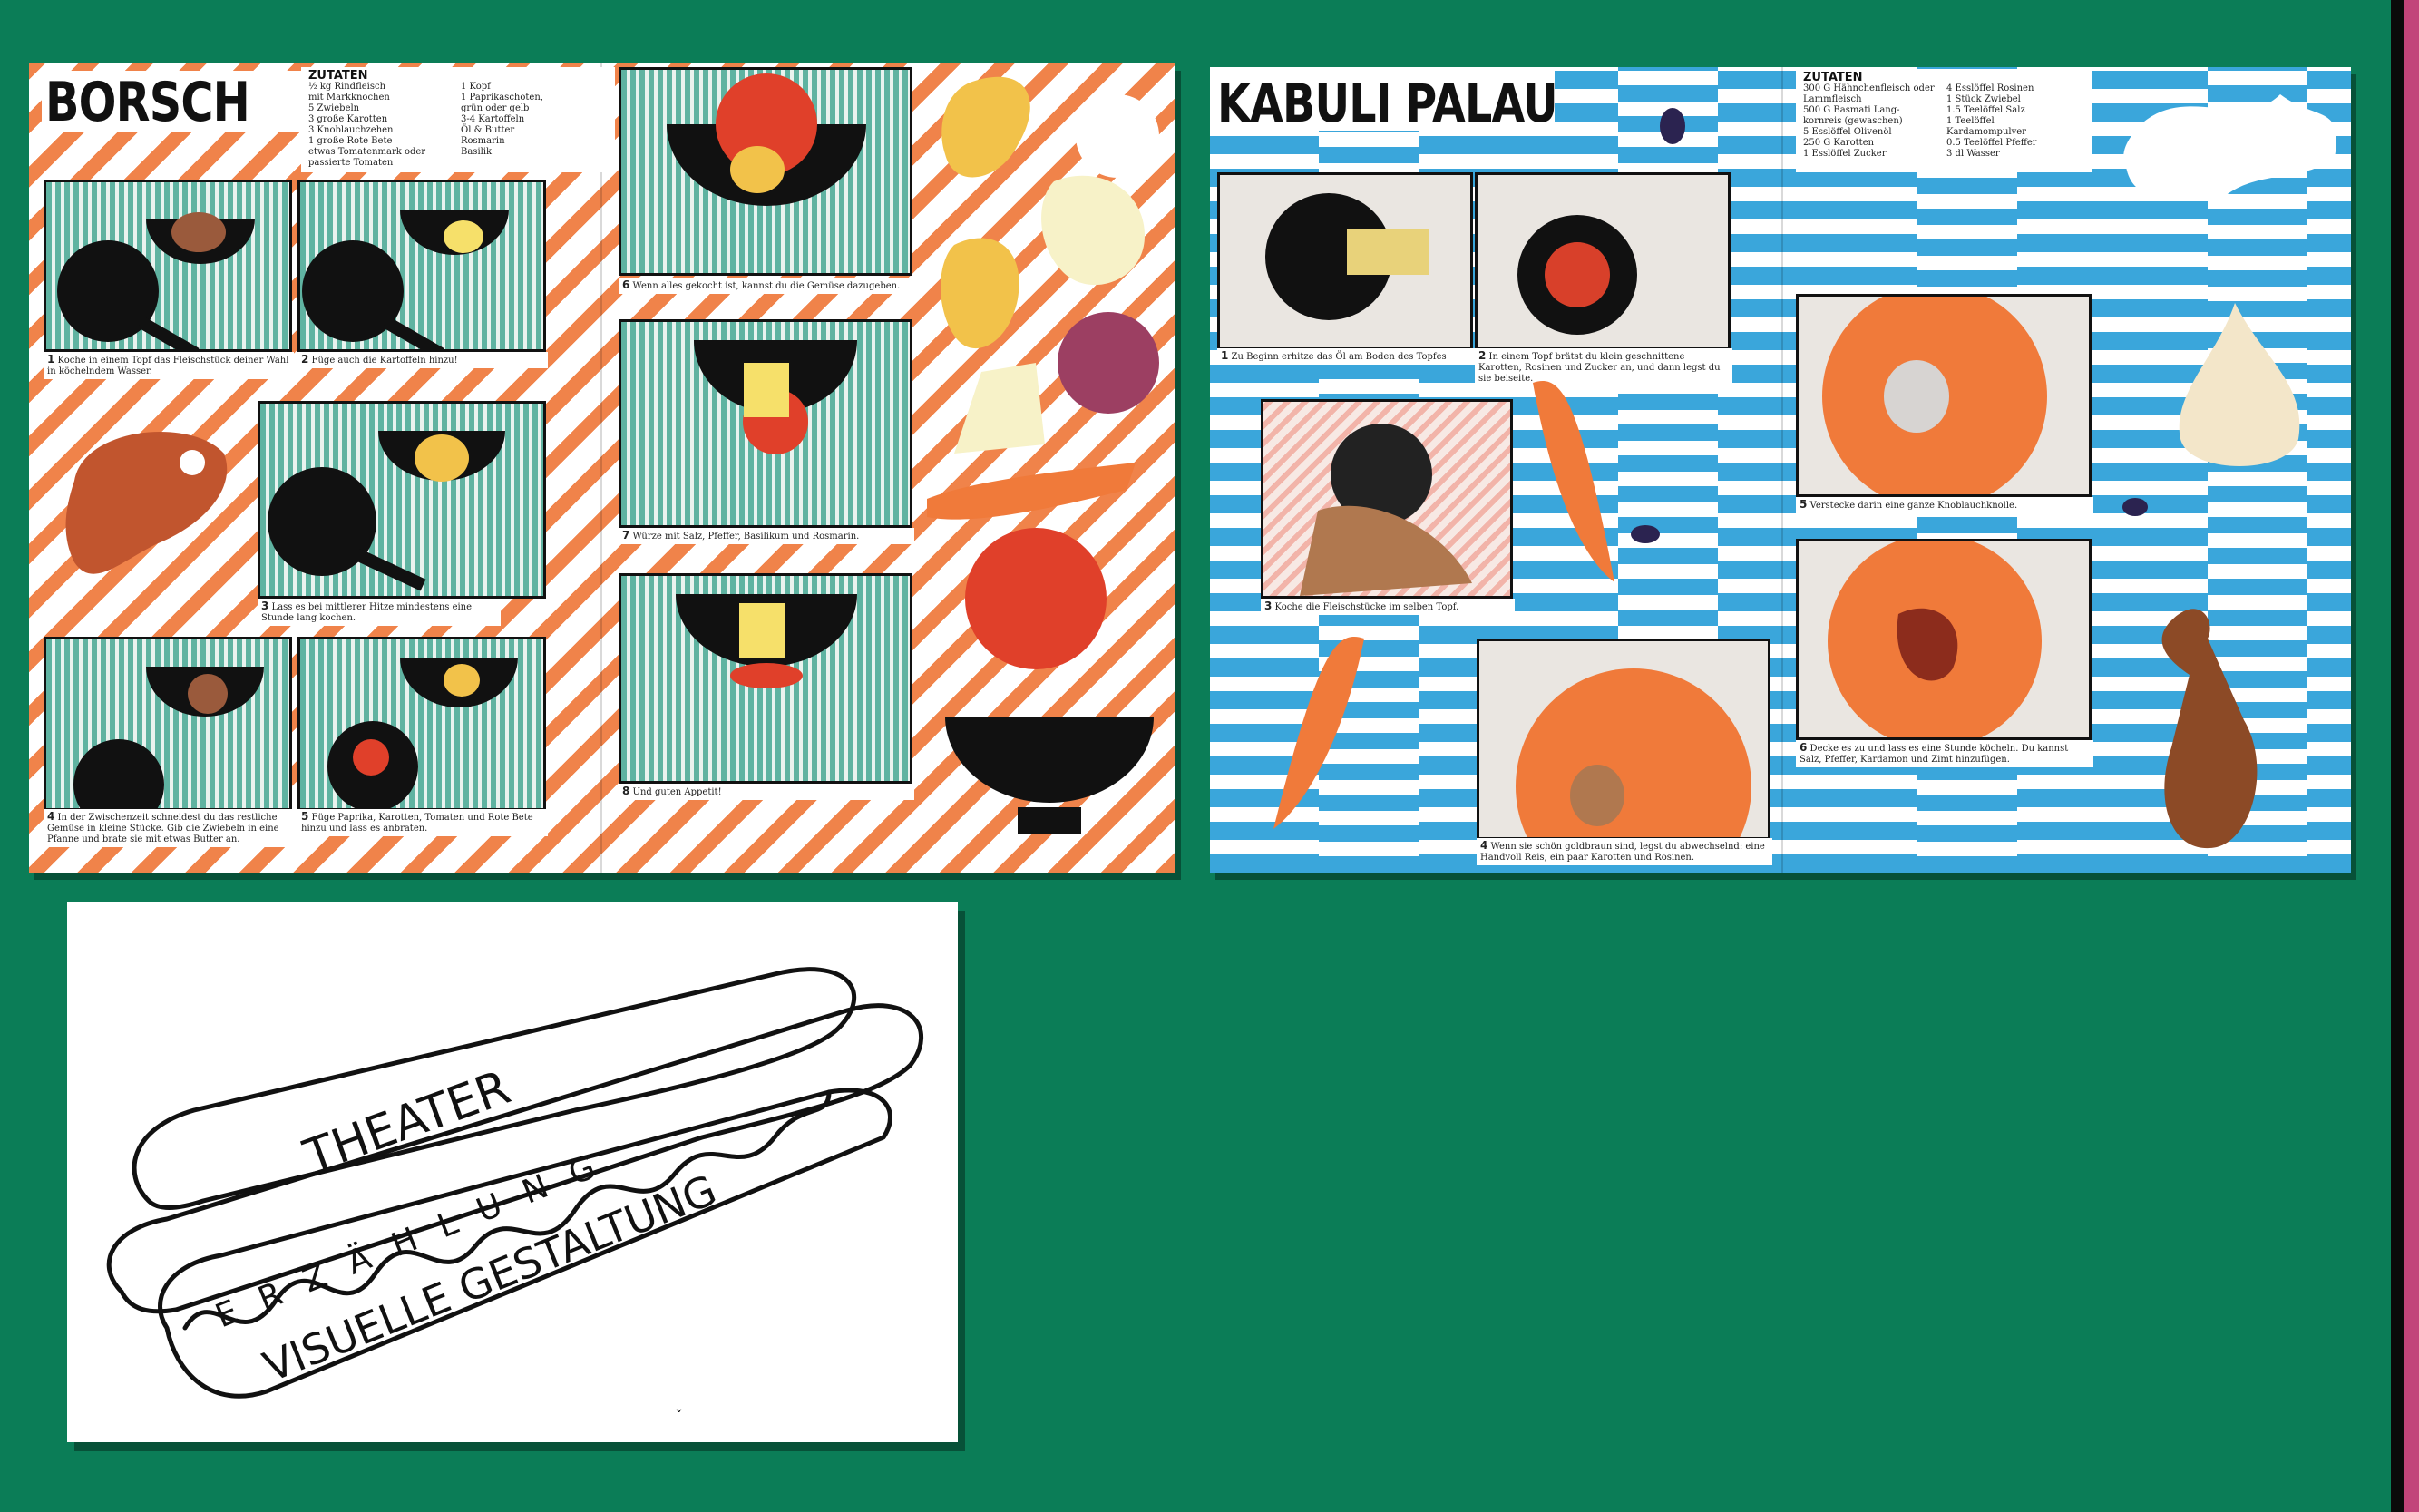 This screenshot has height=1512, width=2419. Describe the element at coordinates (1388, 103) in the screenshot. I see `page-title: KABULI PALAU` at that location.